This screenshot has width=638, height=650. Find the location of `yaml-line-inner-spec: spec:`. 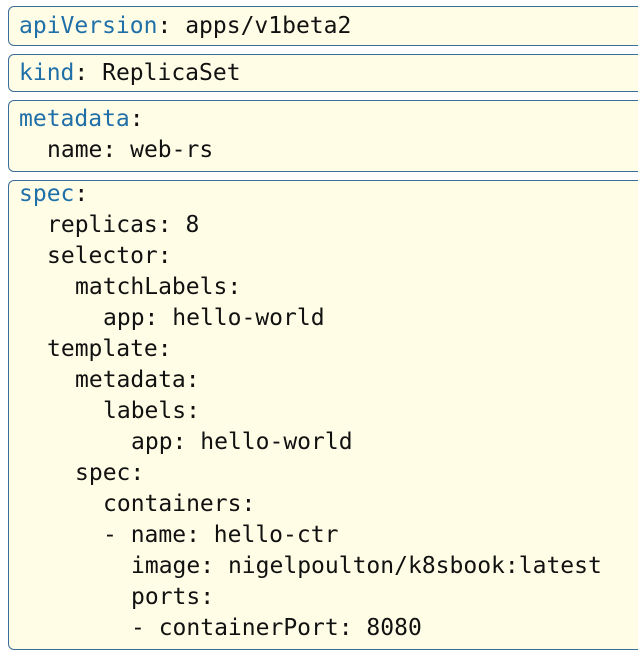

yaml-line-inner-spec: spec: is located at coordinates (109, 473).